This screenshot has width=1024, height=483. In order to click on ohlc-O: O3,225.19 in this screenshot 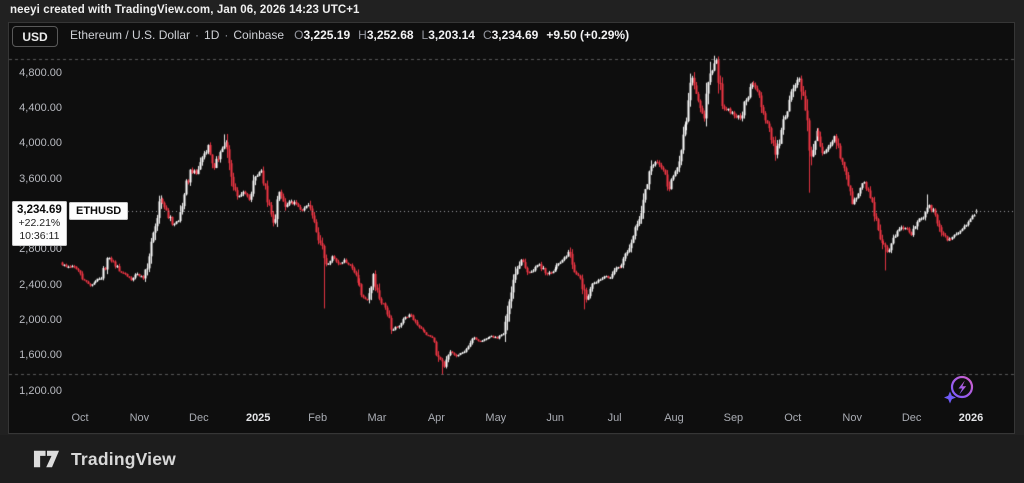, I will do `click(322, 35)`.